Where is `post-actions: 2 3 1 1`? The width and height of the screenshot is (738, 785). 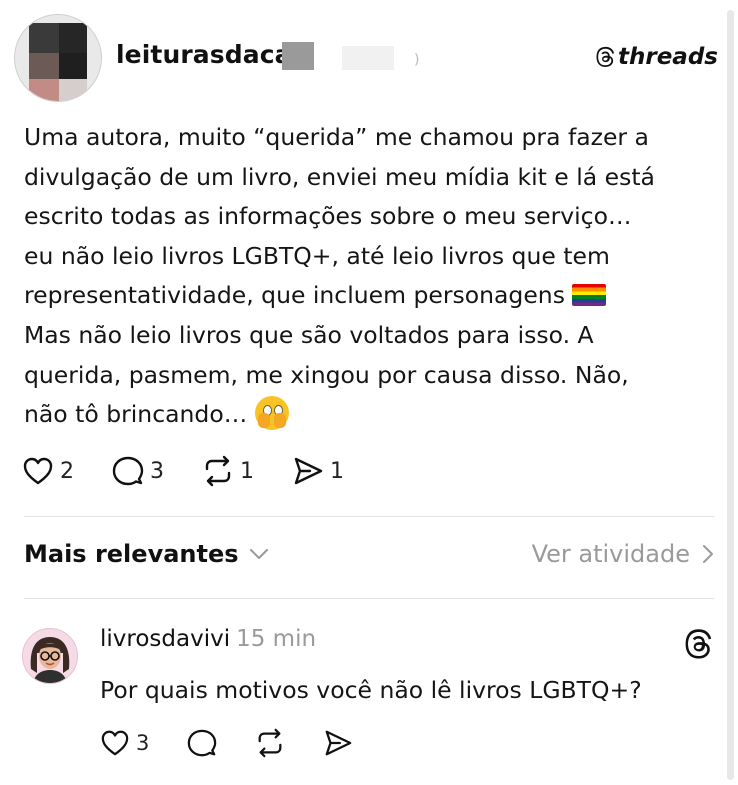
post-actions: 2 3 1 1 is located at coordinates (202, 471).